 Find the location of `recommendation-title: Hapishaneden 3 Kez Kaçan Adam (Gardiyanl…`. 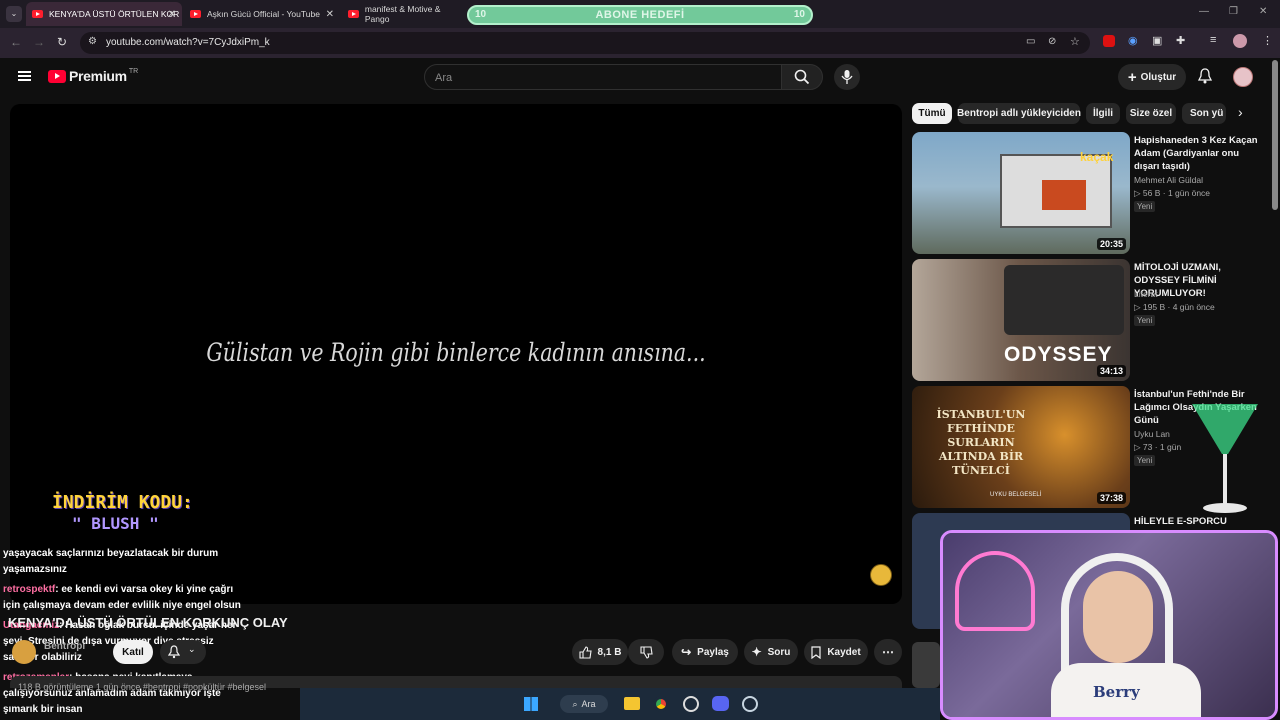

recommendation-title: Hapishaneden 3 Kez Kaçan Adam (Gardiyanl… is located at coordinates (1199, 153).